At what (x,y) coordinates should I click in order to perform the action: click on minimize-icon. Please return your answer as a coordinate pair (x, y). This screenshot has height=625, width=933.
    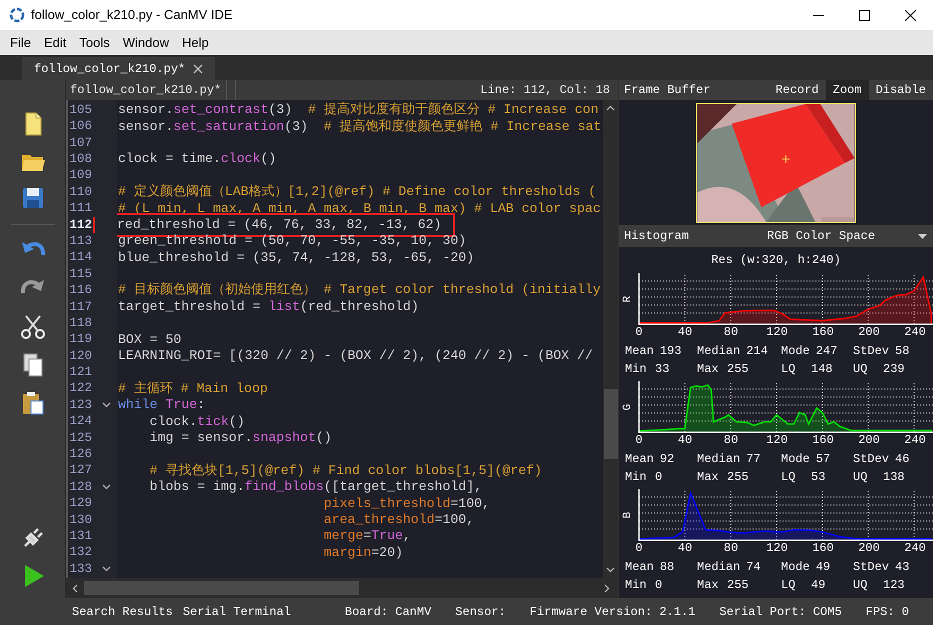
    Looking at the image, I should click on (818, 15).